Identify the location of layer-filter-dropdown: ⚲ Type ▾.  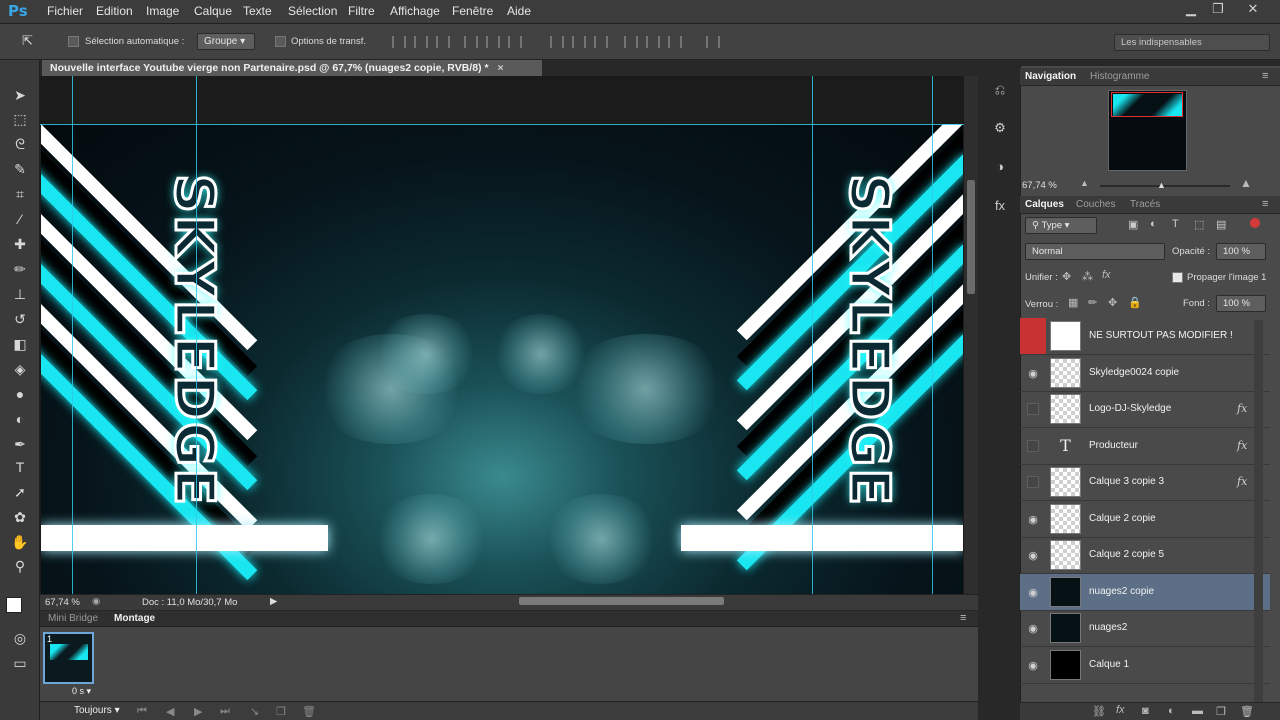
(1061, 225).